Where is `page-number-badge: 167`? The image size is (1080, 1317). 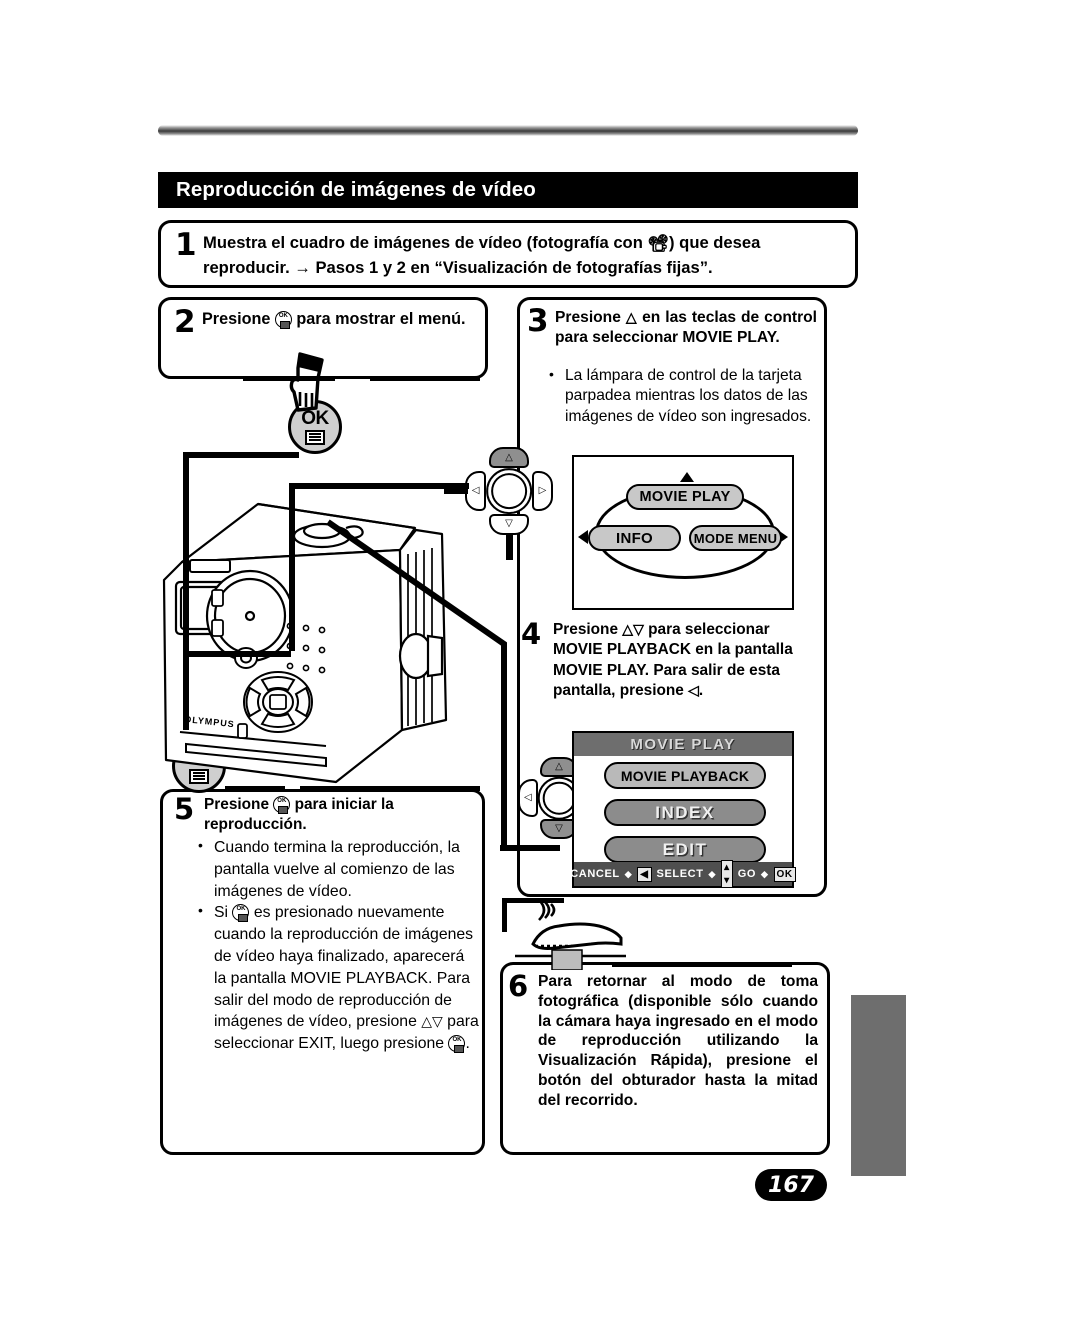 page-number-badge: 167 is located at coordinates (791, 1185).